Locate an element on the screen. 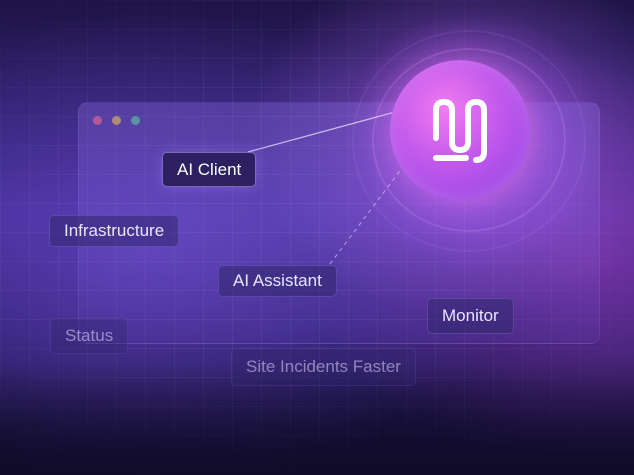  tag-ai-assistant: AI Assistant is located at coordinates (277, 281).